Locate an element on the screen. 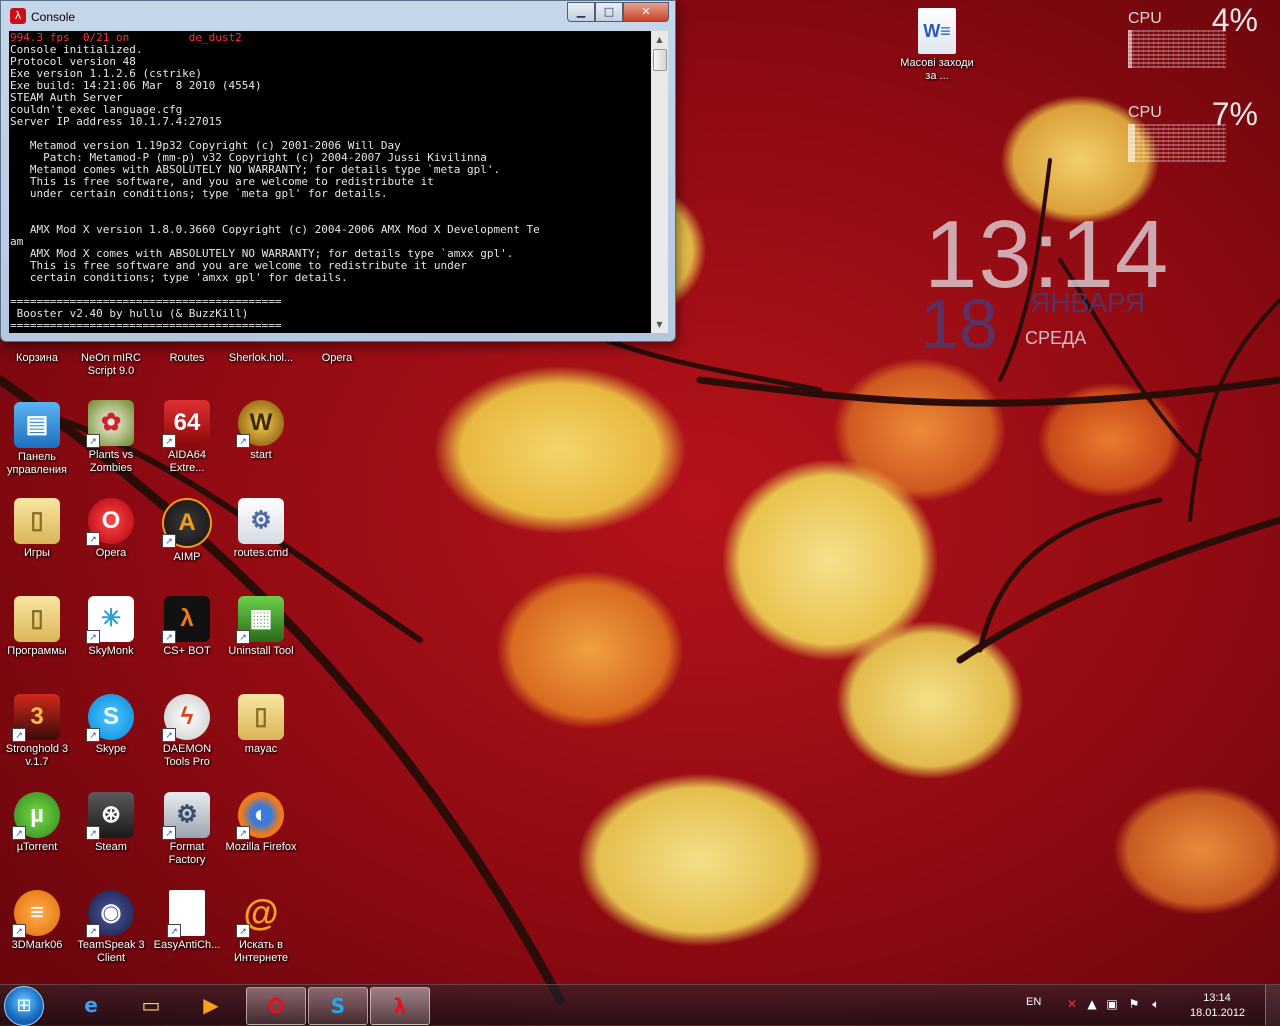  media-player-icon: ▶ is located at coordinates (211, 1005).